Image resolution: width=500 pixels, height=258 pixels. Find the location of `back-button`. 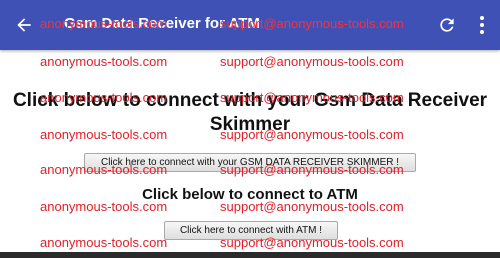

back-button is located at coordinates (24, 25).